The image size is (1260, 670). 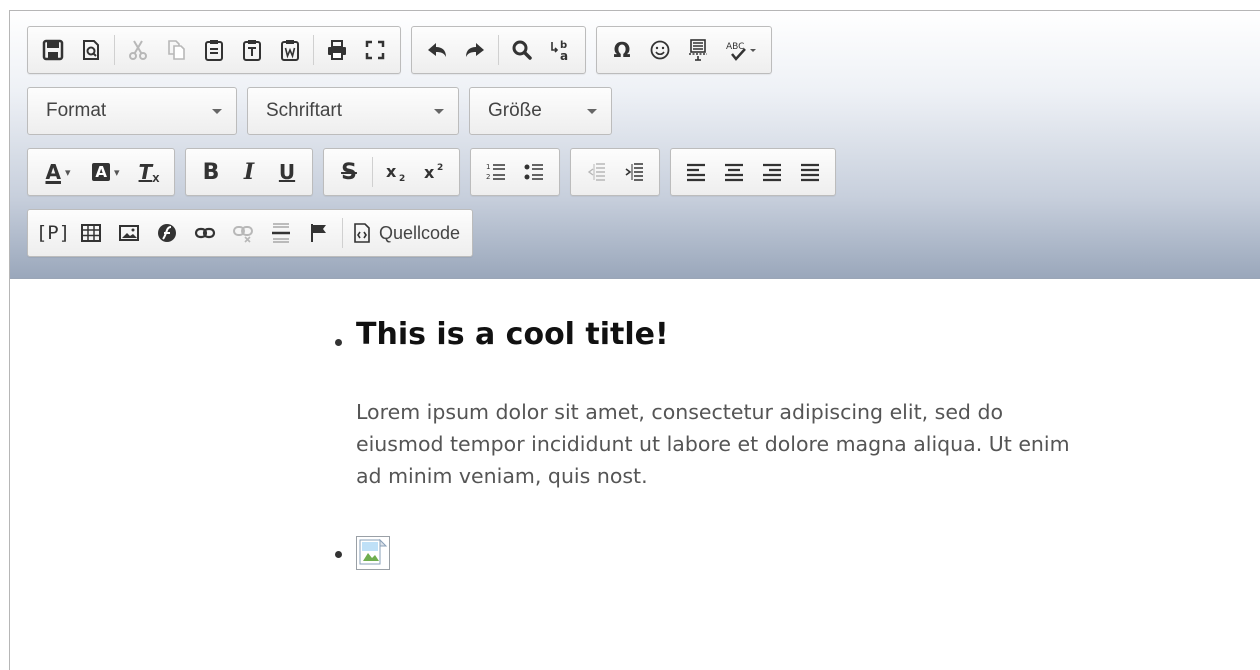 I want to click on spellcheck-icon: ABC, so click(x=741, y=51).